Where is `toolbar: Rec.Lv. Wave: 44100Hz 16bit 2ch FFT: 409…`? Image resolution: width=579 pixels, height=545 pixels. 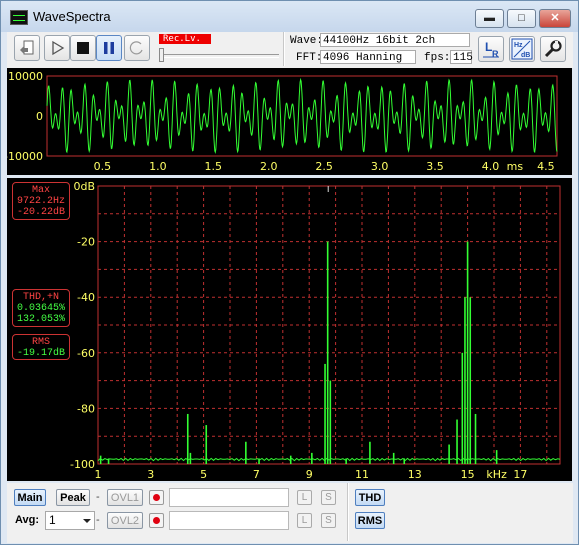 toolbar: Rec.Lv. Wave: 44100Hz 16bit 2ch FFT: 409… is located at coordinates (290, 50).